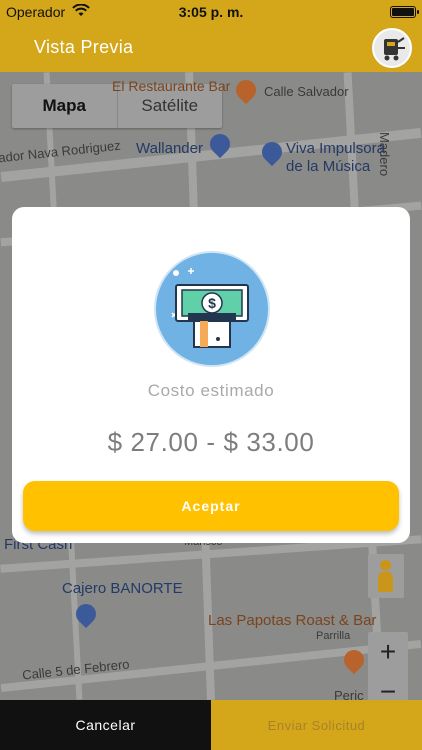 Image resolution: width=422 pixels, height=750 pixels. What do you see at coordinates (64, 106) in the screenshot?
I see `map-mode-button: Mapa` at bounding box center [64, 106].